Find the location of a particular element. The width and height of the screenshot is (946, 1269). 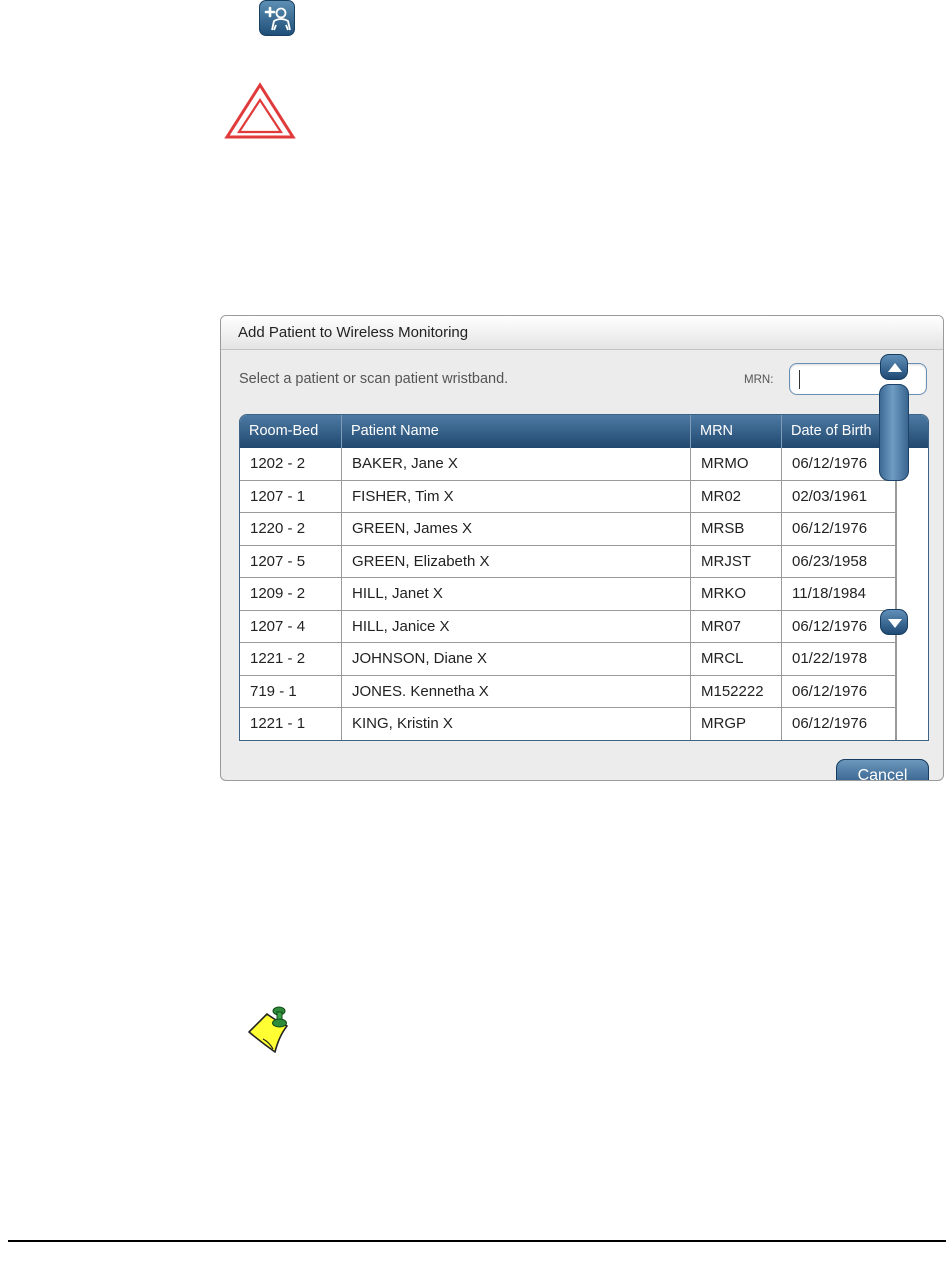

cell-mrn: MRMO is located at coordinates (736, 464).